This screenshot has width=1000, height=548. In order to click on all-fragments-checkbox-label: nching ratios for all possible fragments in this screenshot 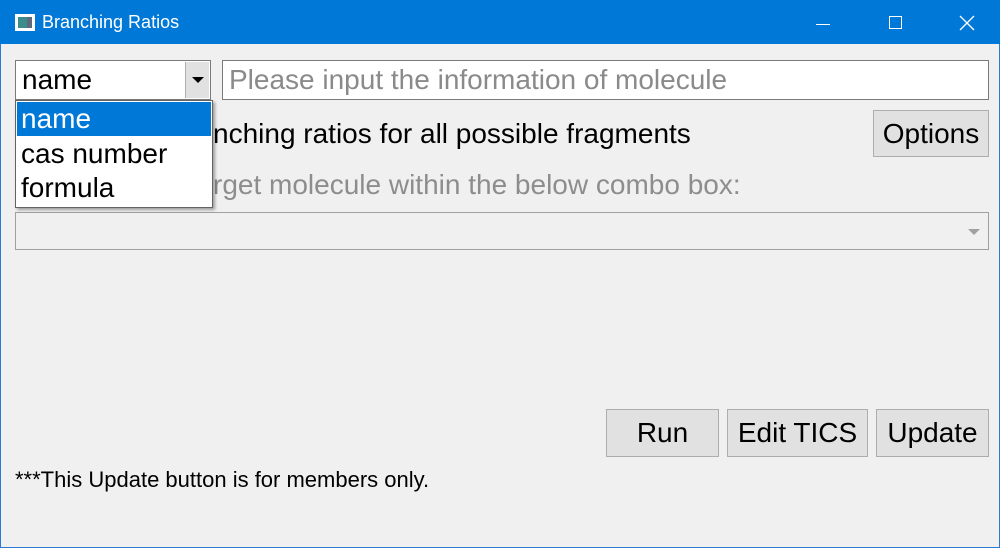, I will do `click(452, 134)`.